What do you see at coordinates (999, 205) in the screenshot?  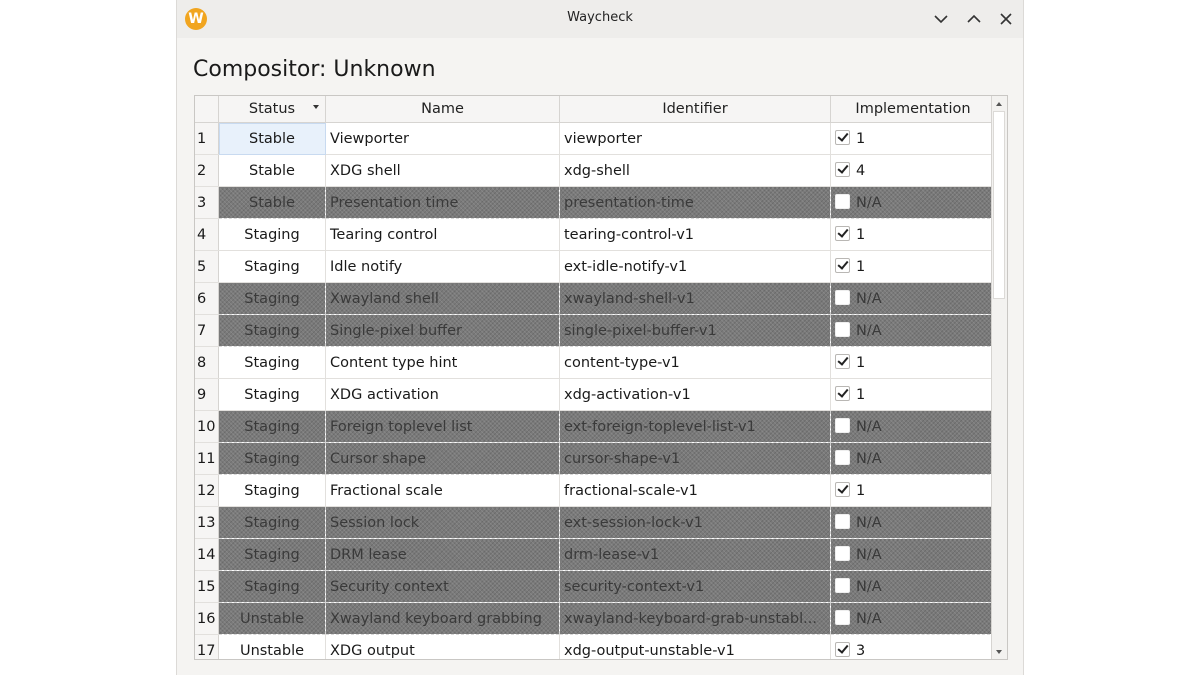 I see `scrollbar-thumb` at bounding box center [999, 205].